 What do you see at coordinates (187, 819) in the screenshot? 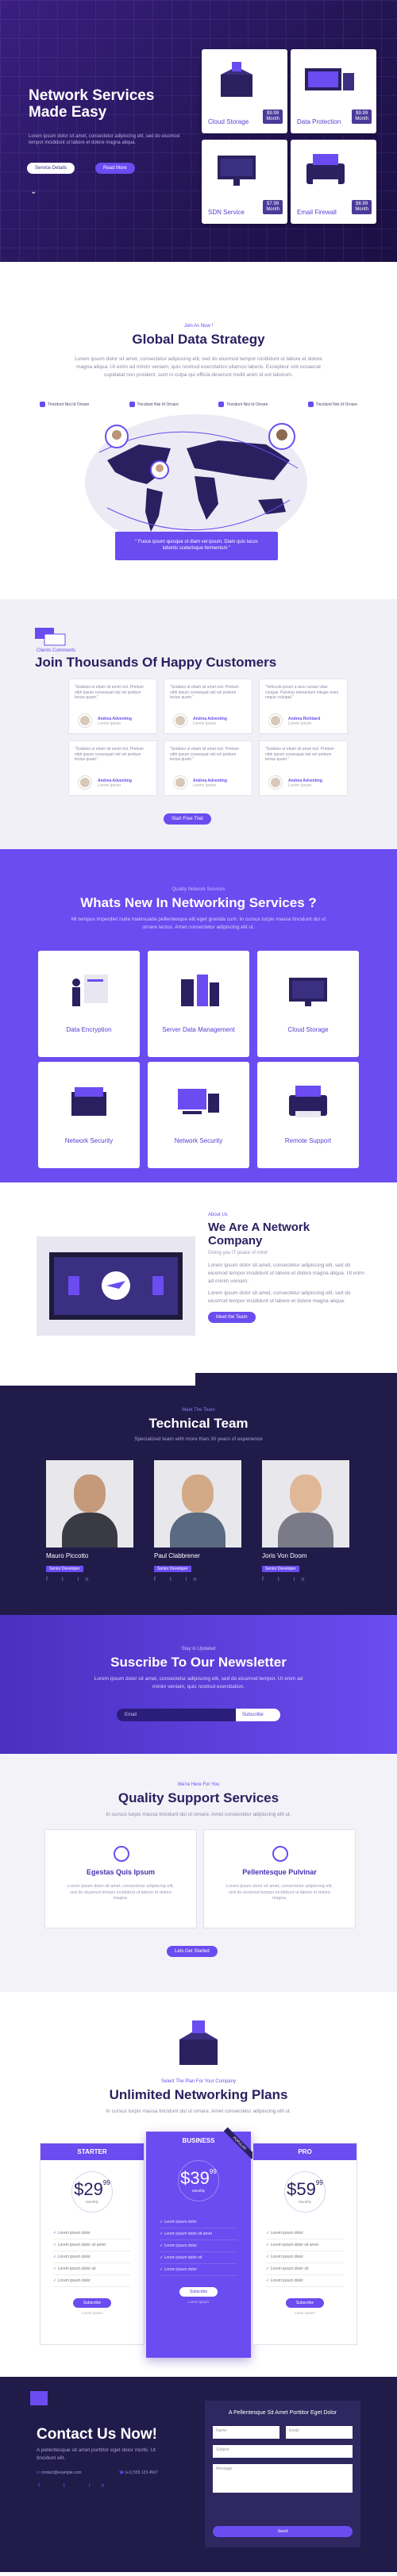
I see `start-free-trial-button: Start Free Trial` at bounding box center [187, 819].